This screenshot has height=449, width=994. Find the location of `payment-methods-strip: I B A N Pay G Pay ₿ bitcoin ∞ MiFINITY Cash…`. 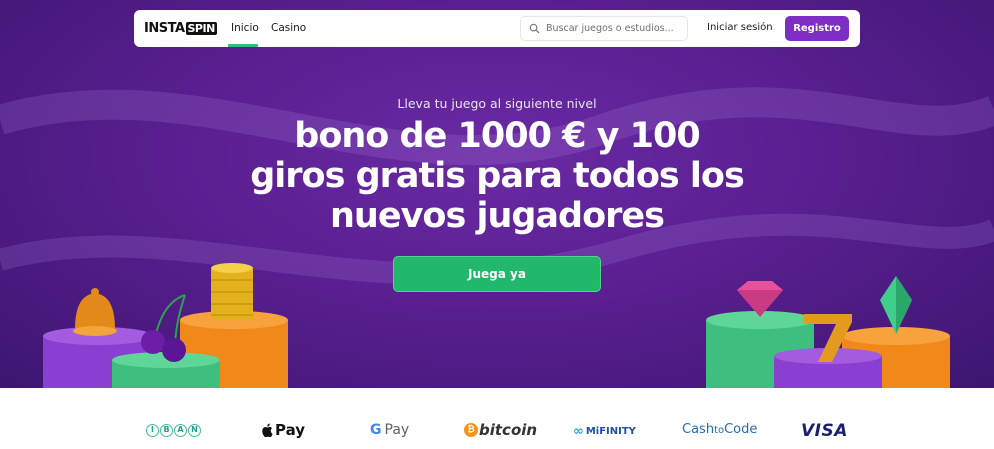

payment-methods-strip: I B A N Pay G Pay ₿ bitcoin ∞ MiFINITY Cash… is located at coordinates (497, 418).